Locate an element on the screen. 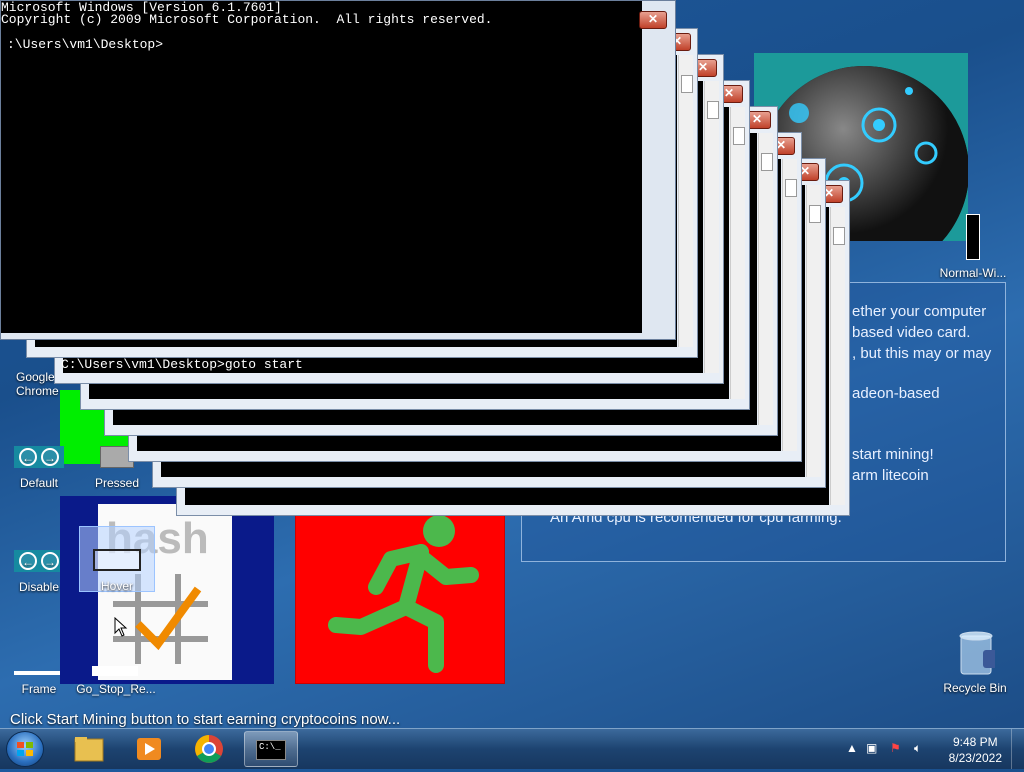 The width and height of the screenshot is (1024, 772). taskbar-media-player is located at coordinates (149, 749).